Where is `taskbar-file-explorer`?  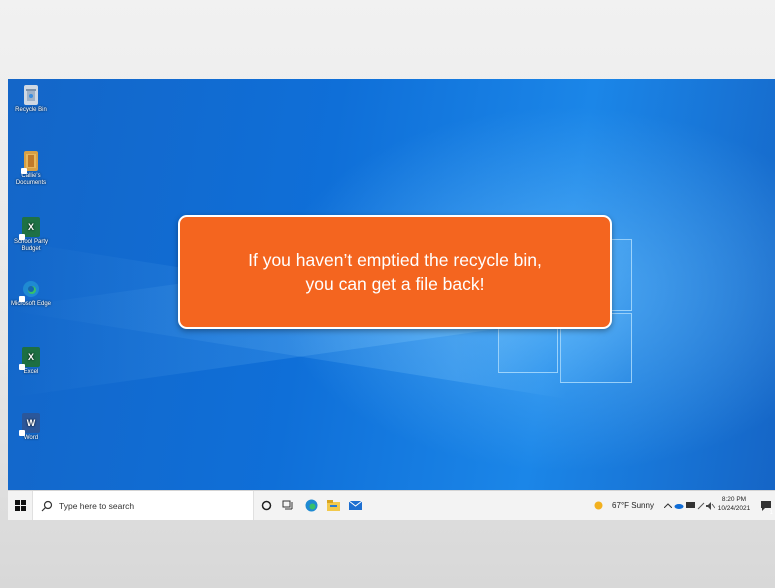
taskbar-file-explorer is located at coordinates (333, 505).